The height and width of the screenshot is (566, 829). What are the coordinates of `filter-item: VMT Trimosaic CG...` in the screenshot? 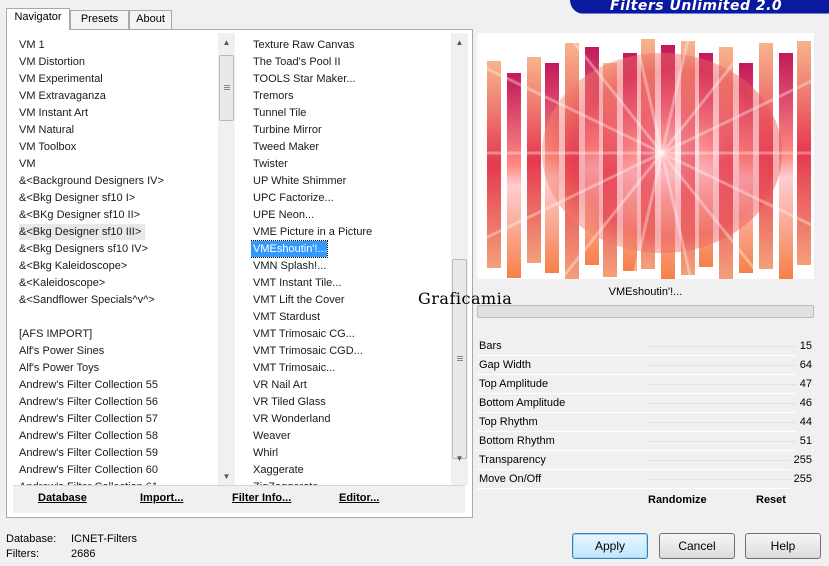 It's located at (303, 334).